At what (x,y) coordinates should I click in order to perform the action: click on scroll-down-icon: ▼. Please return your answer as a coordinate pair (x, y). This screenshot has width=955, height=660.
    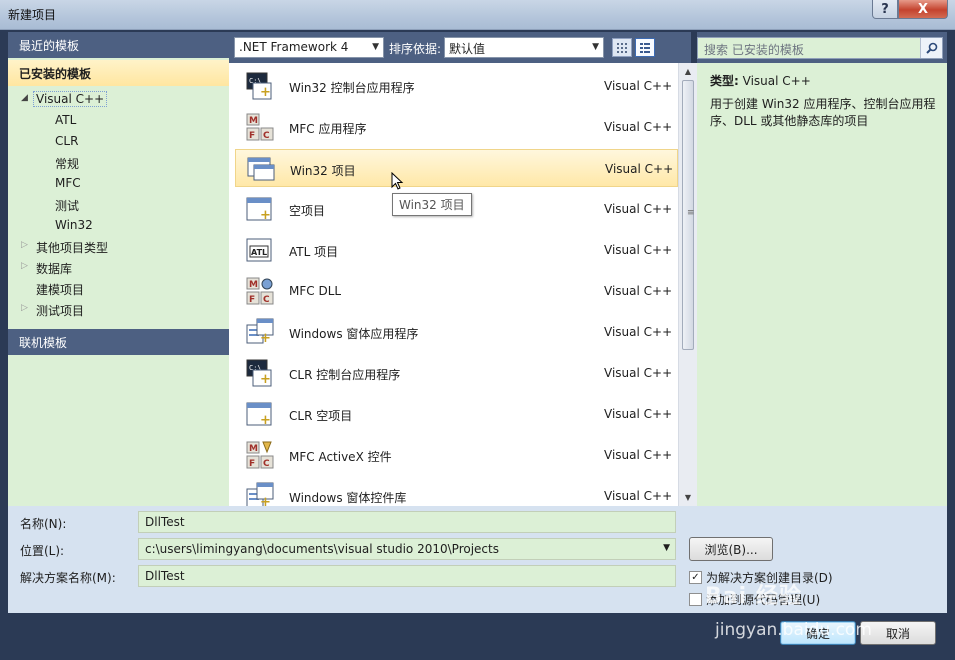
    Looking at the image, I should click on (688, 497).